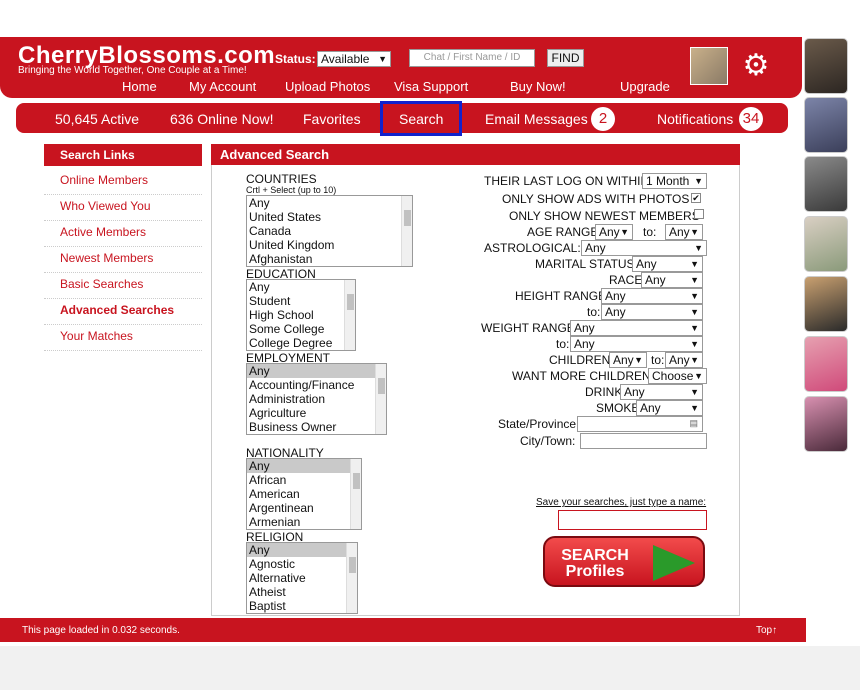  What do you see at coordinates (679, 232) in the screenshot?
I see `age-max-value: Any` at bounding box center [679, 232].